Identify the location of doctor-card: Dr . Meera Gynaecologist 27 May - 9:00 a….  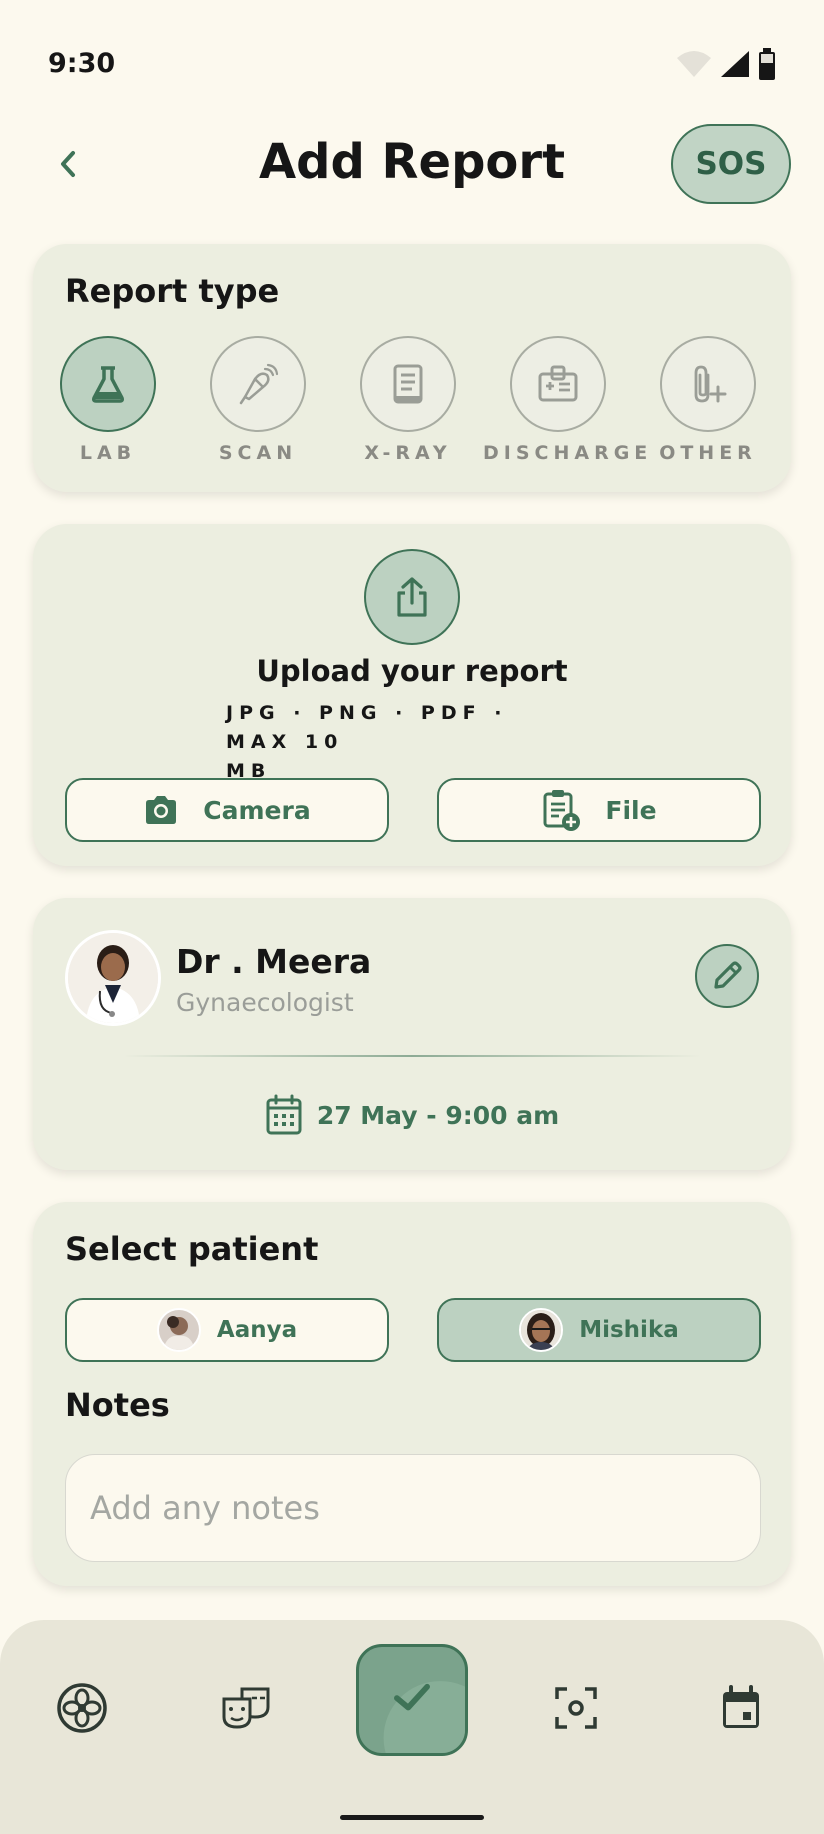
(412, 1034).